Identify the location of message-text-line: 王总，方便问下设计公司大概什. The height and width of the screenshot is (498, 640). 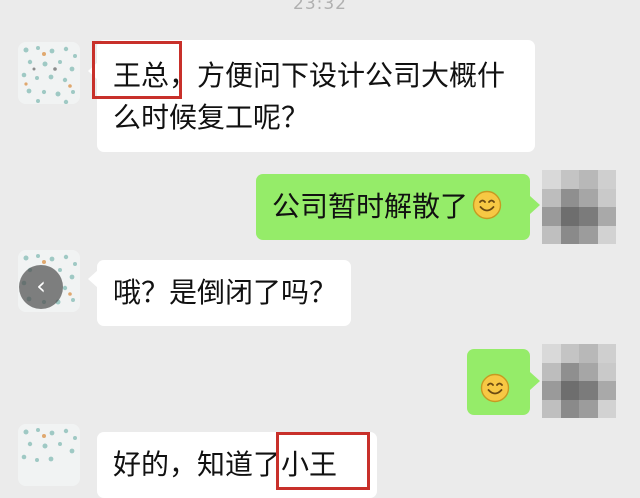
(309, 75).